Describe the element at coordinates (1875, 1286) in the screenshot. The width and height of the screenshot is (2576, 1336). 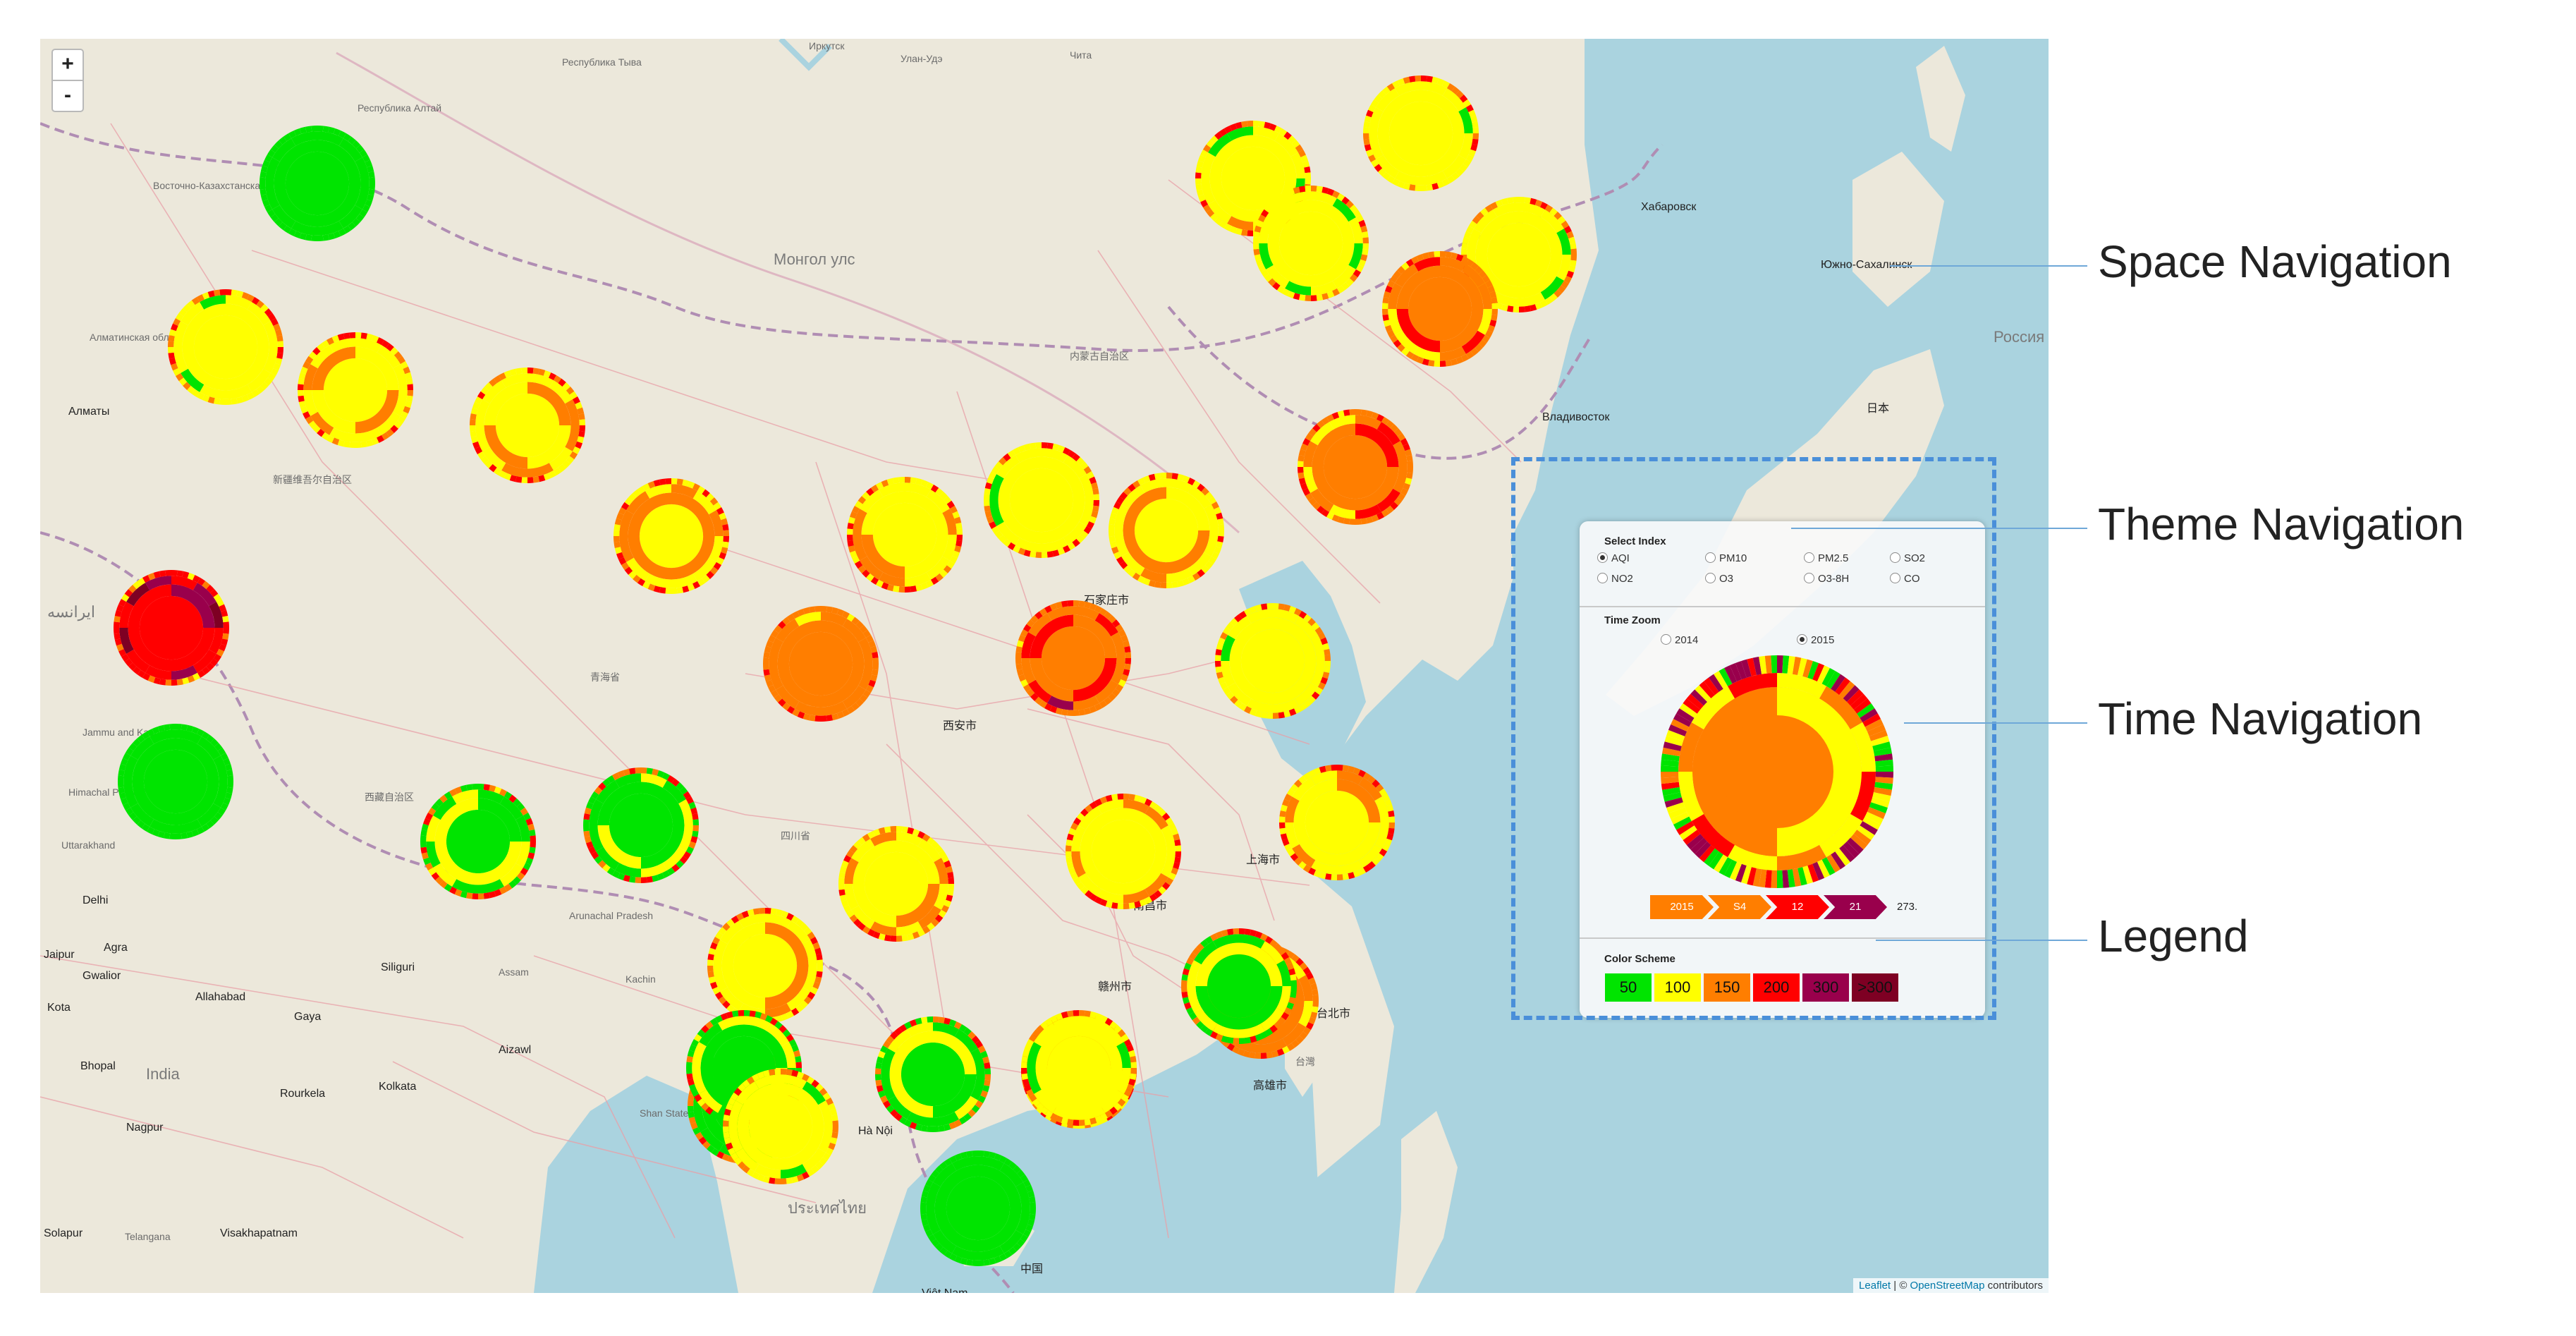
I see `leaflet-link: Leaflet` at that location.